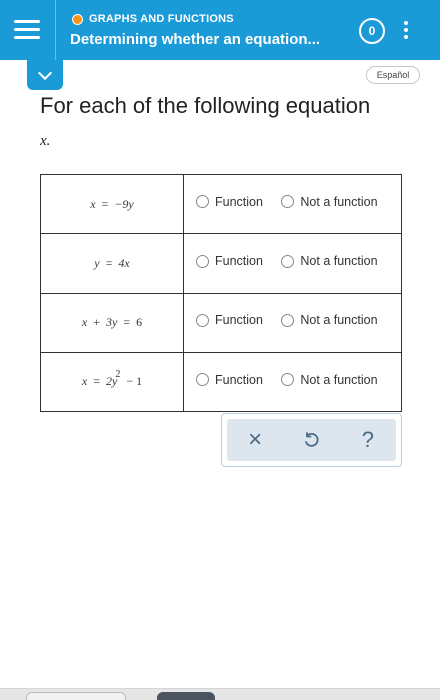  Describe the element at coordinates (77, 19) in the screenshot. I see `topic-dot-icon` at that location.